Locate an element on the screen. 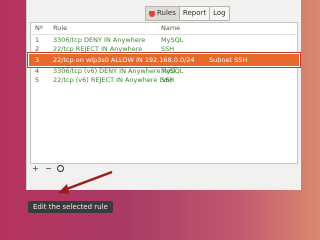 This screenshot has height=240, width=320. arrow-head is located at coordinates (63, 189).